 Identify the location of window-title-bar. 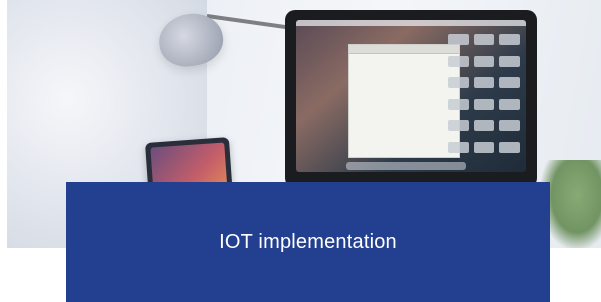
(404, 49).